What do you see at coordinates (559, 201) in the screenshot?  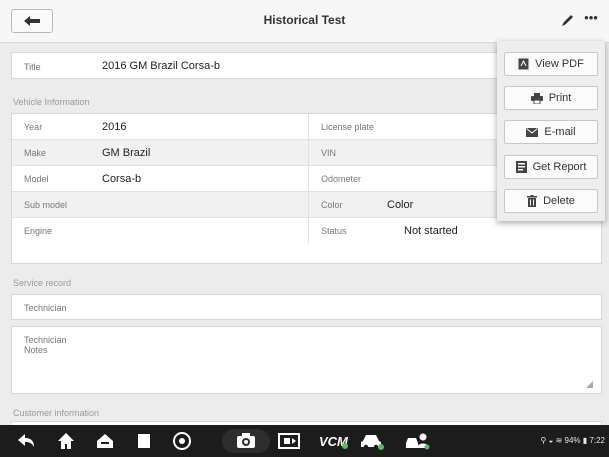 I see `delete-label: Delete` at bounding box center [559, 201].